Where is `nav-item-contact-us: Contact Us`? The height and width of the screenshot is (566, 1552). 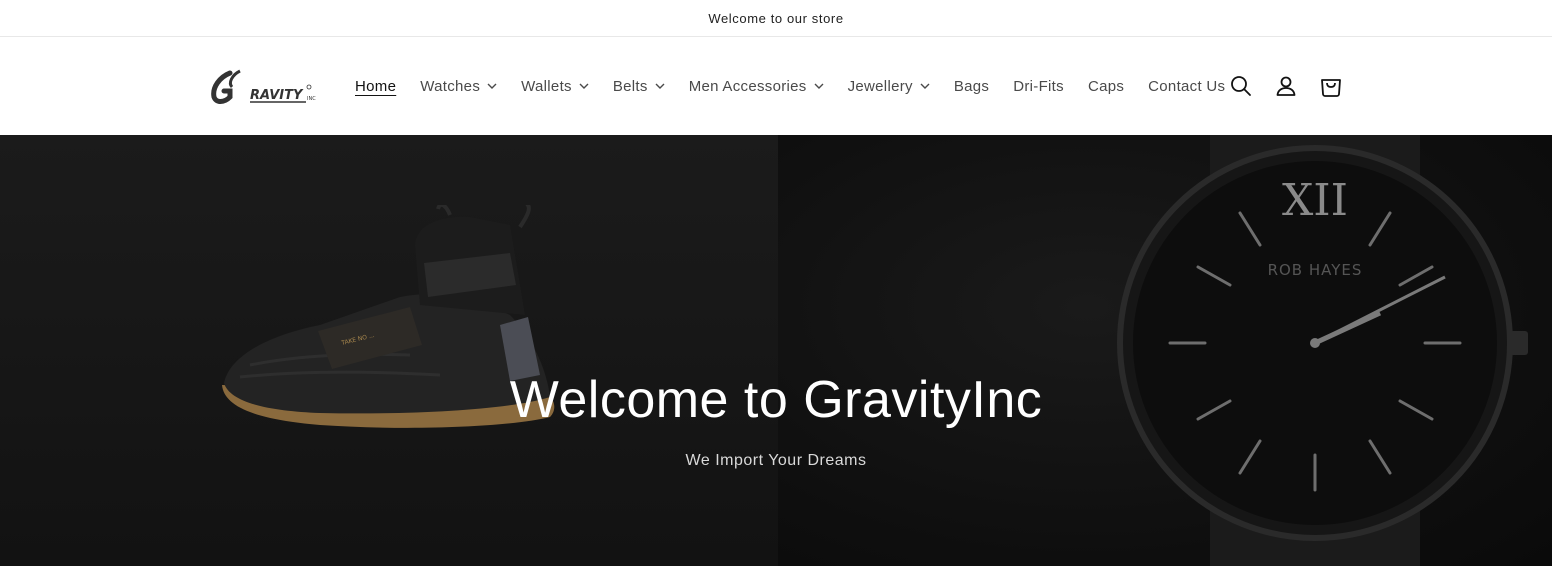 nav-item-contact-us: Contact Us is located at coordinates (1186, 86).